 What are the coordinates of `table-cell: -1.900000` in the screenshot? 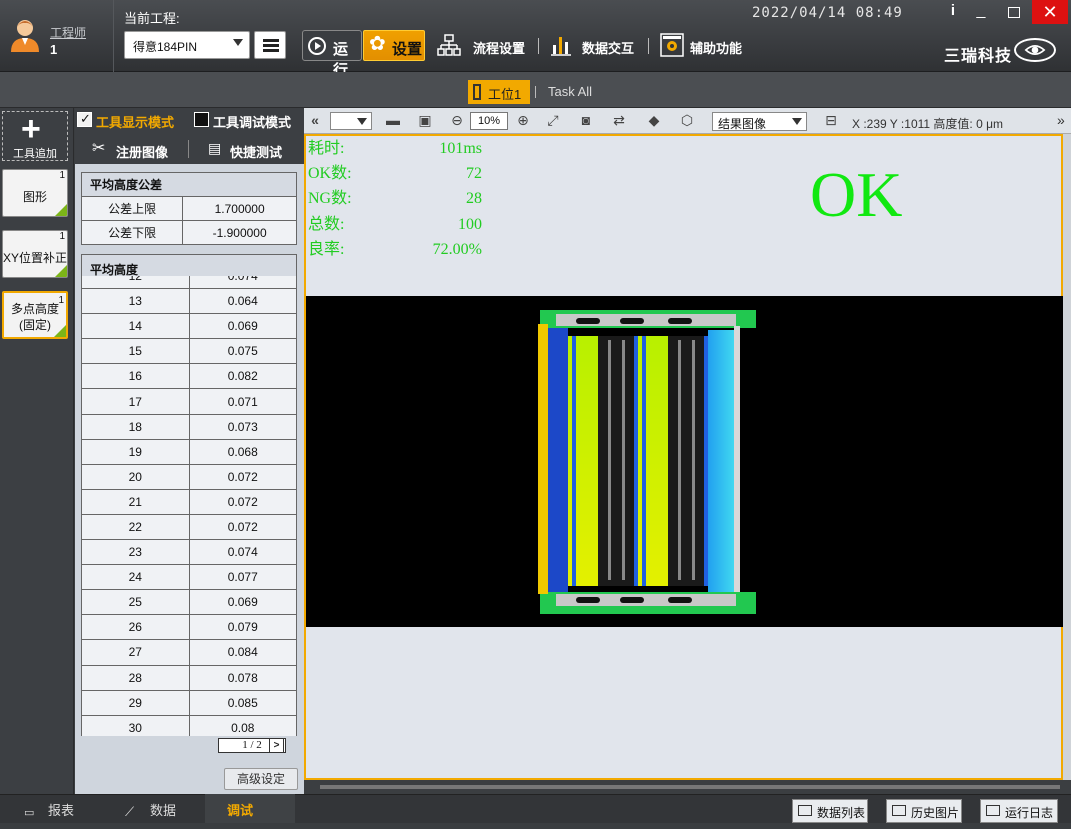 It's located at (239, 232).